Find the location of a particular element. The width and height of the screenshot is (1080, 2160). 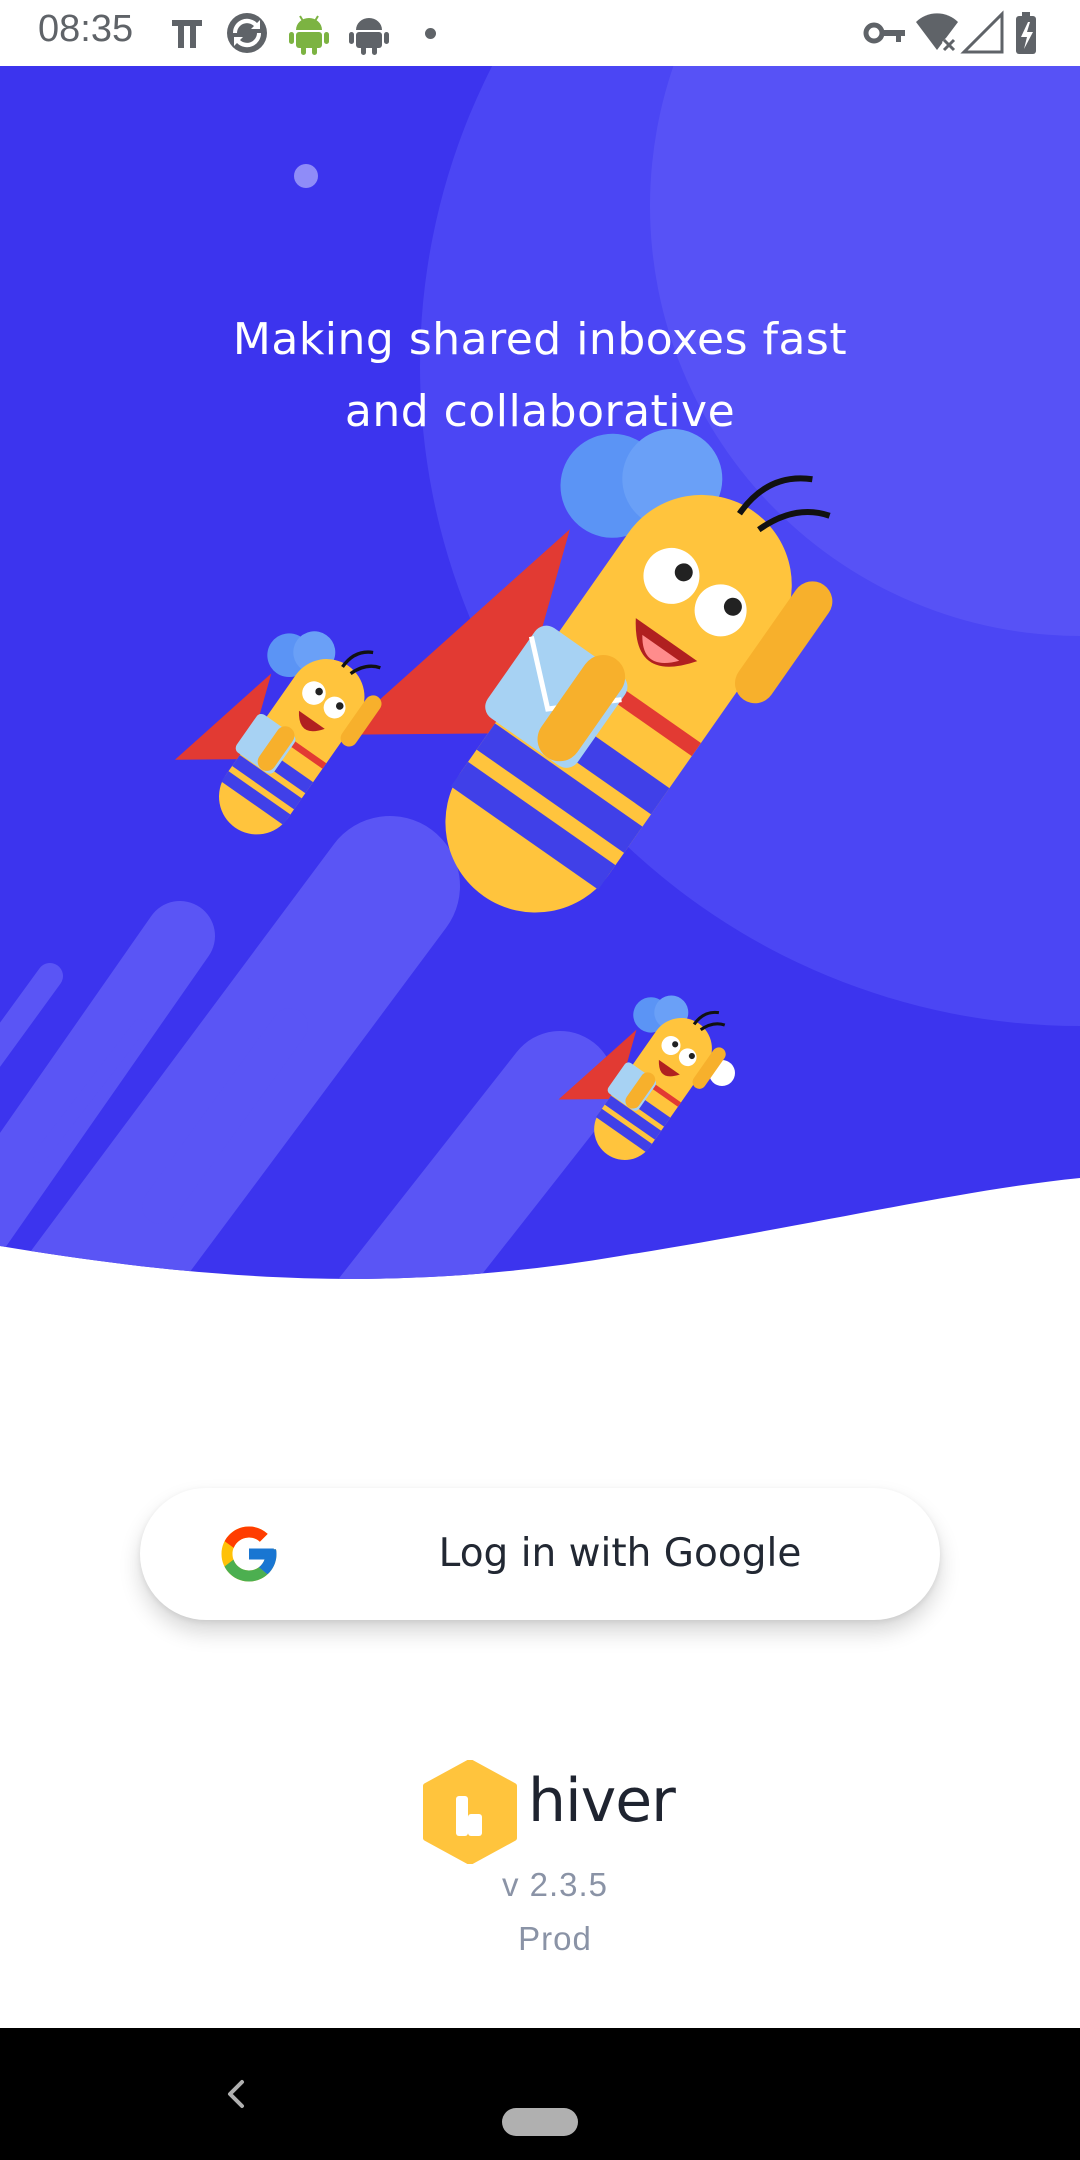

navigation-bar is located at coordinates (540, 2094).